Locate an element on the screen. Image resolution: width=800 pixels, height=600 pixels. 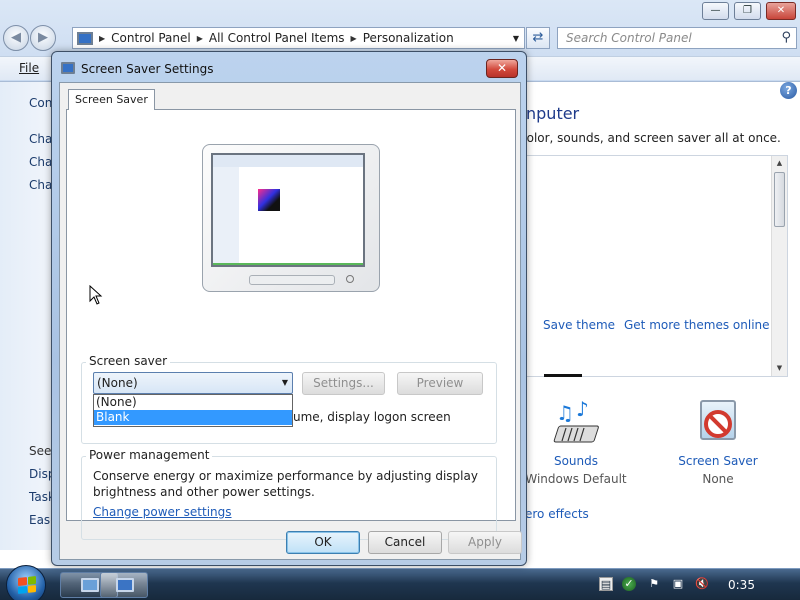
help-icon: ? is located at coordinates (788, 90).